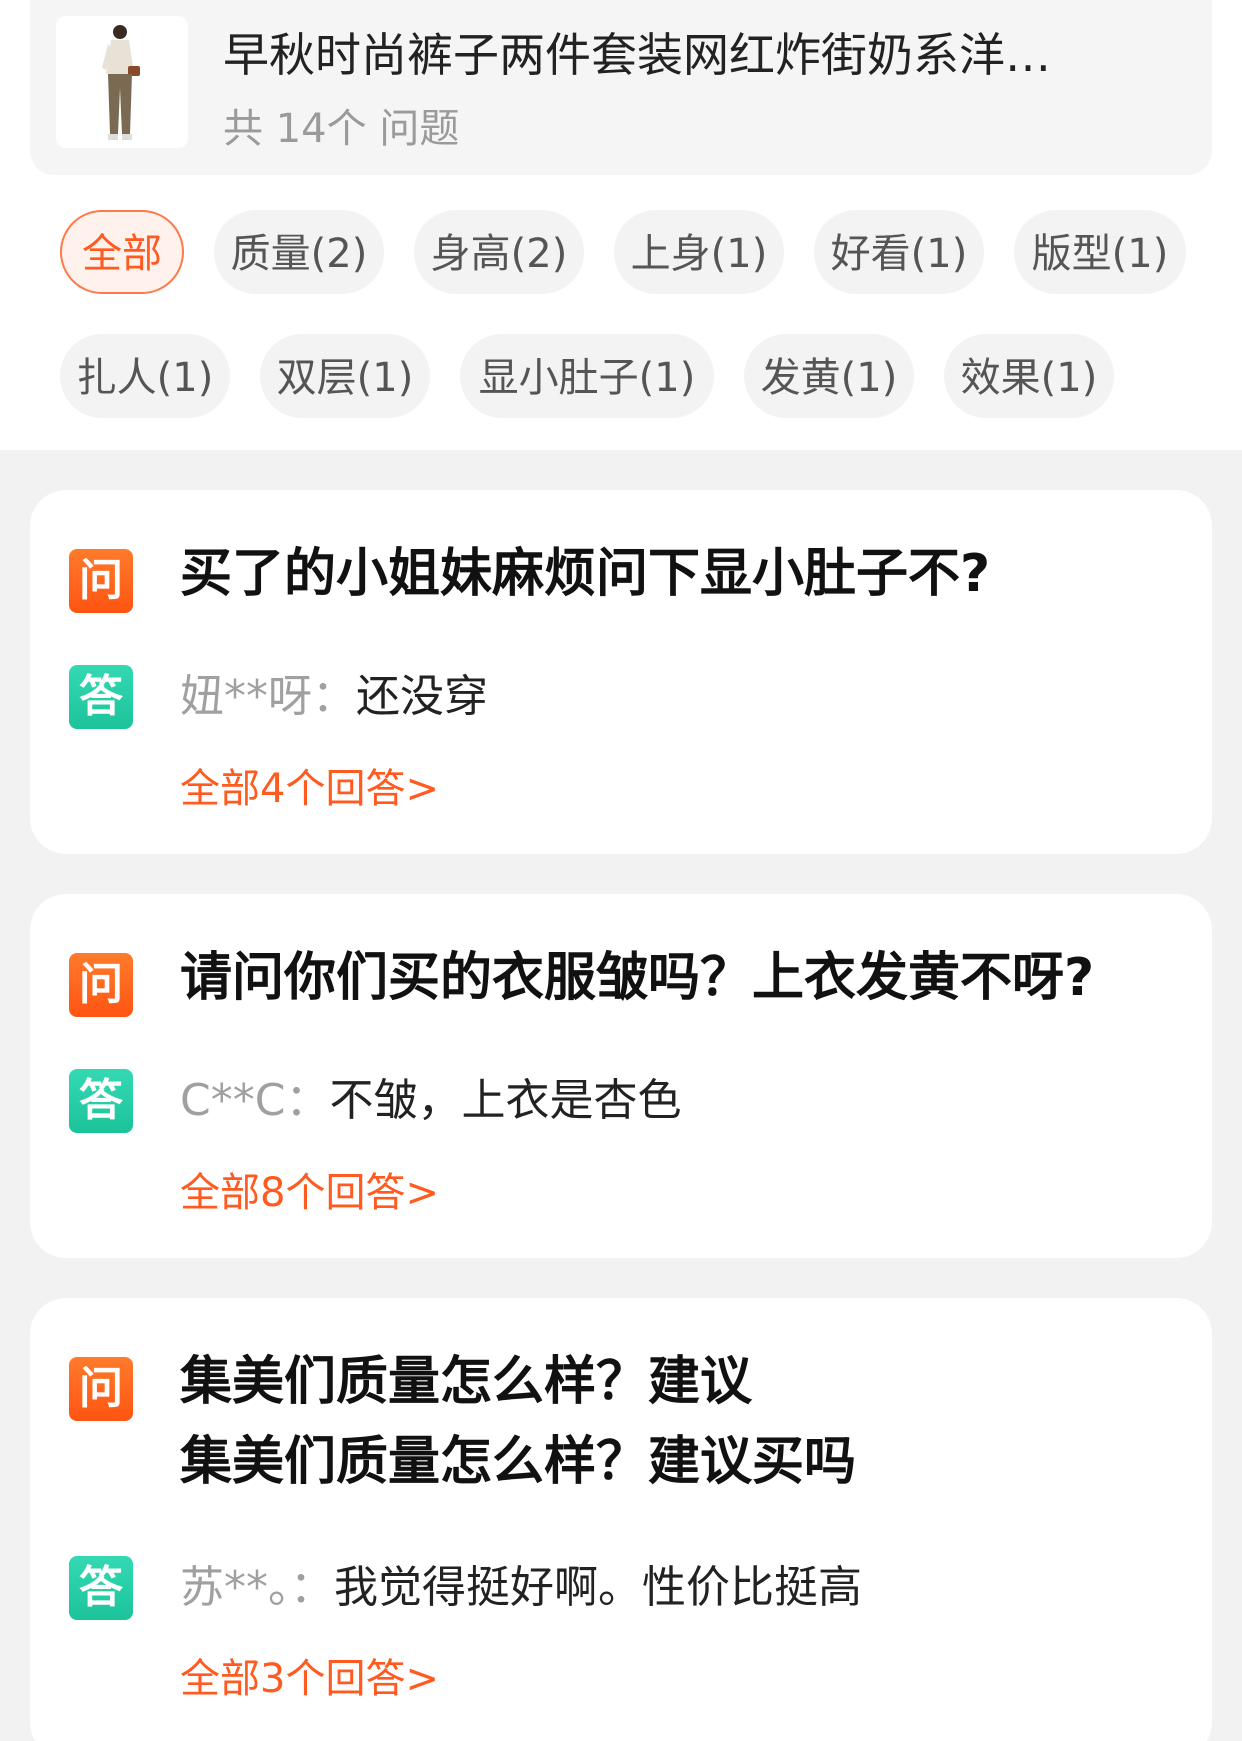 The width and height of the screenshot is (1242, 1741). Describe the element at coordinates (257, 1587) in the screenshot. I see `answer-user: 苏**。：` at that location.